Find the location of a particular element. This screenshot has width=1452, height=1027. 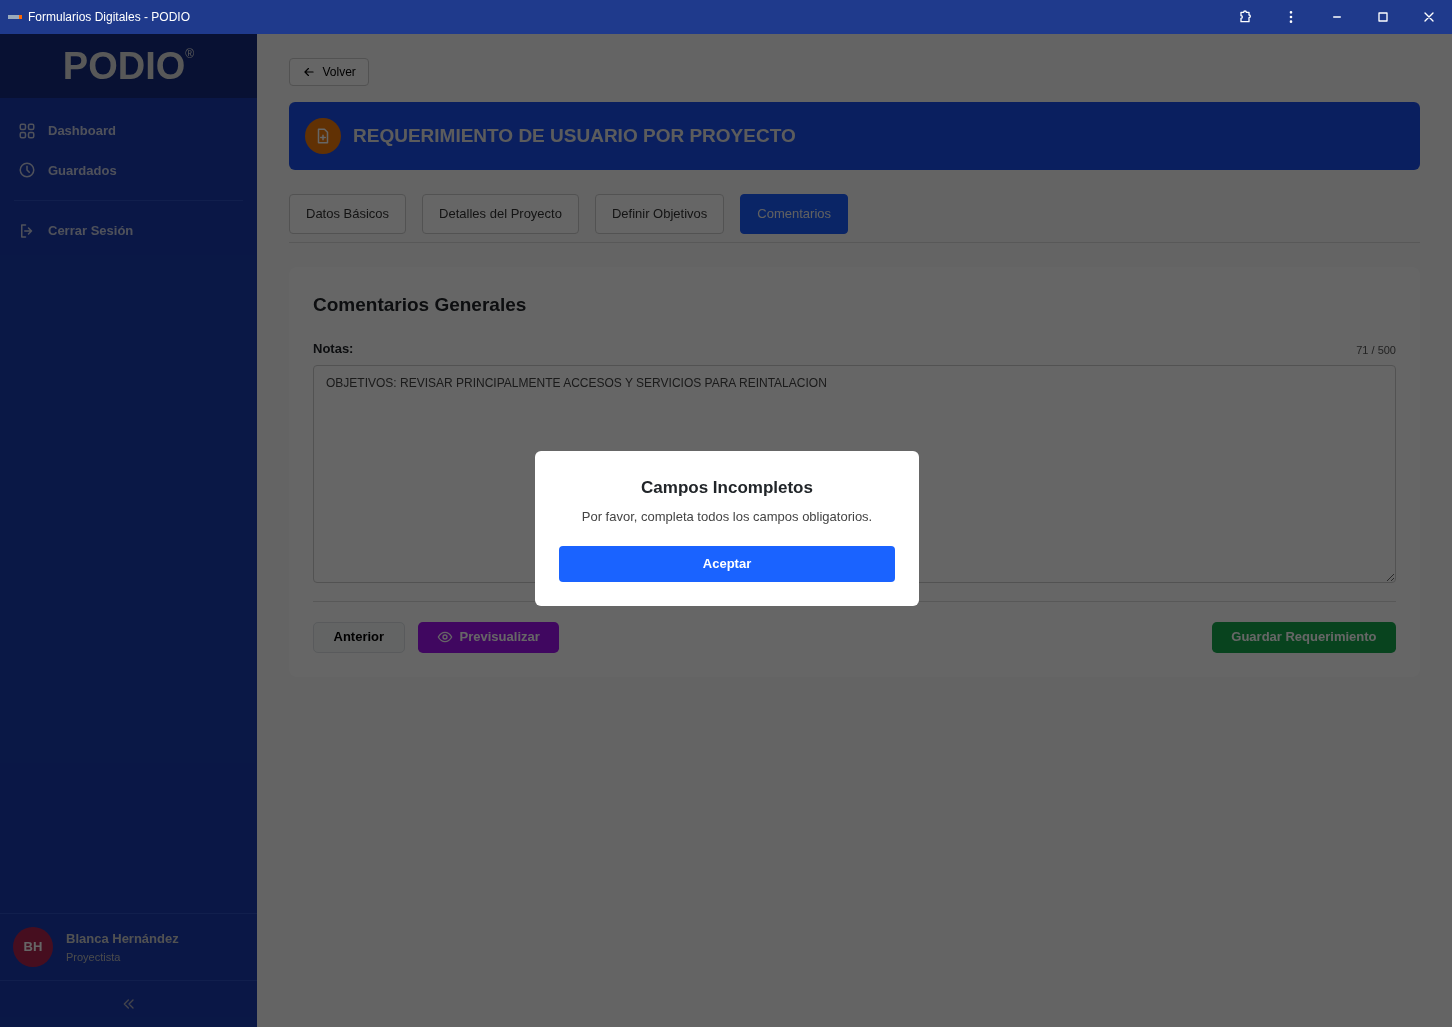

app-icon is located at coordinates (15, 17).